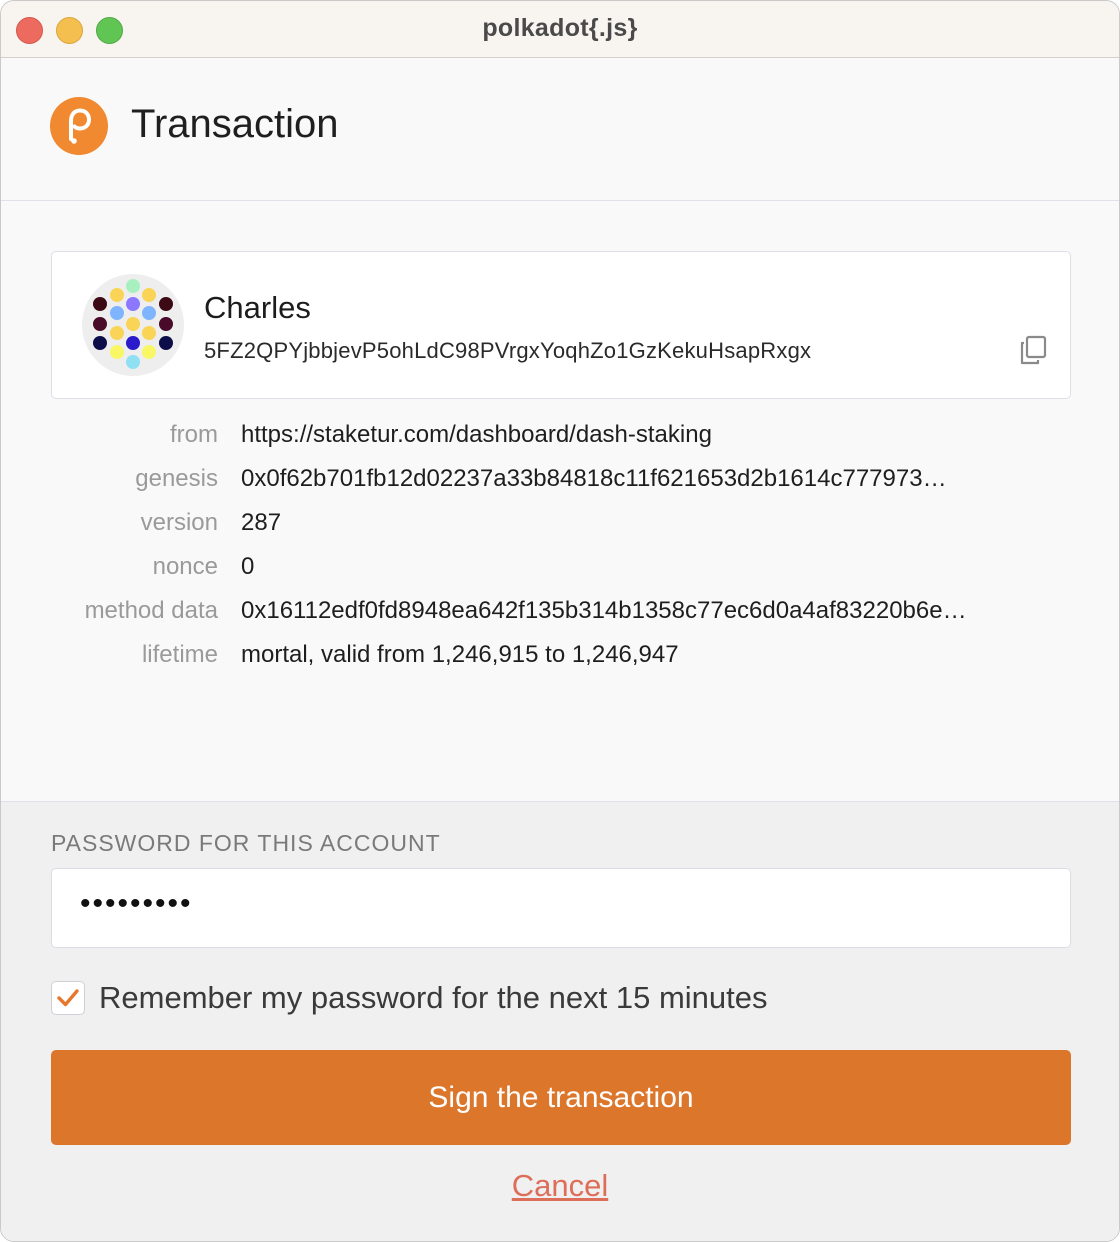 The width and height of the screenshot is (1120, 1242). I want to click on title-bar: polkadot{.js}, so click(560, 29).